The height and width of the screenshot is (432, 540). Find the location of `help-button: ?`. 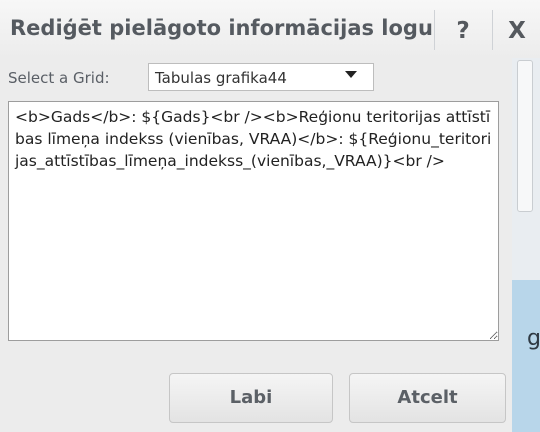

help-button: ? is located at coordinates (462, 30).